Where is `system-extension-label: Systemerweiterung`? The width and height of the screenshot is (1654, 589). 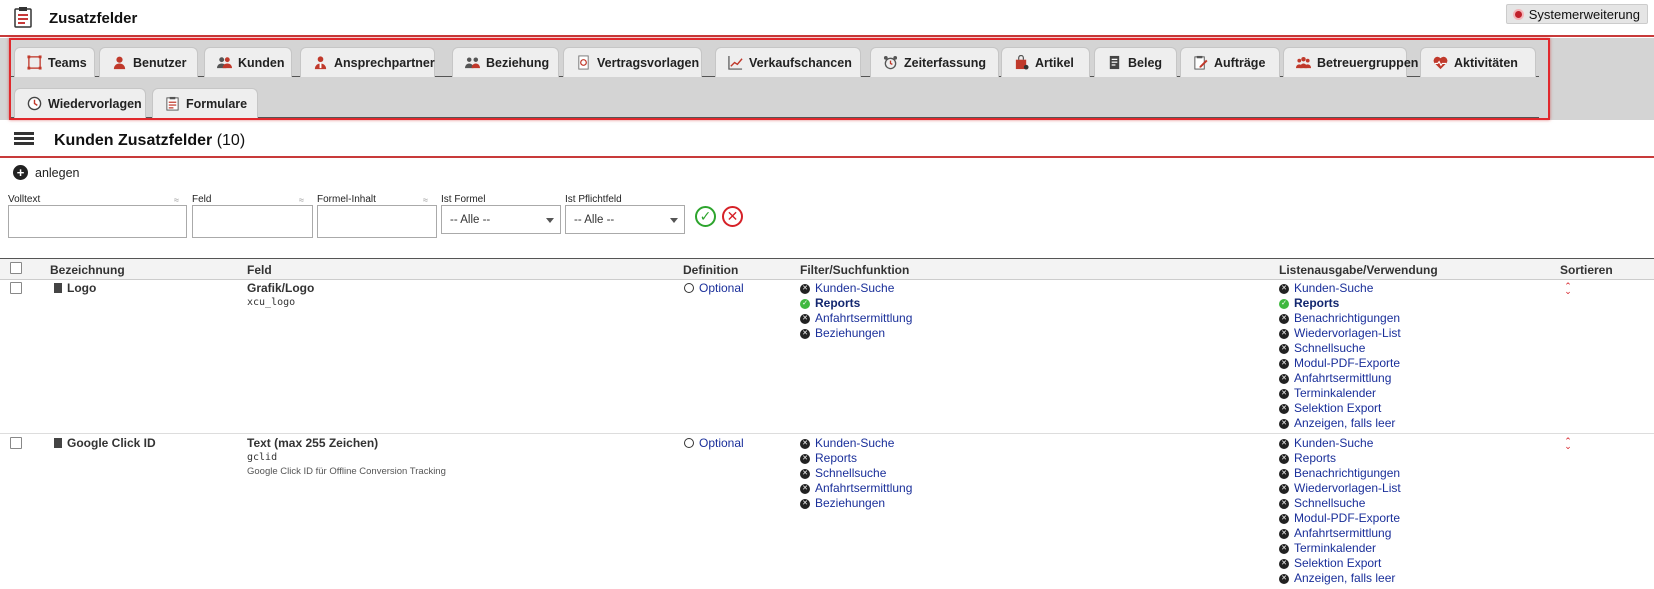
system-extension-label: Systemerweiterung is located at coordinates (1584, 14).